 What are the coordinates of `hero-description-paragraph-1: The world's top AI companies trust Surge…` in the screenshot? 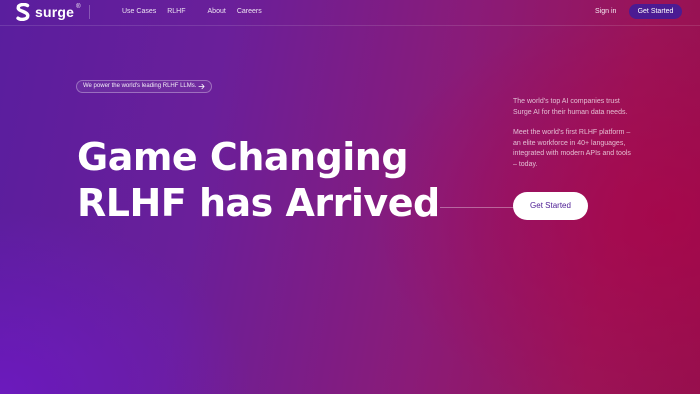 It's located at (570, 107).